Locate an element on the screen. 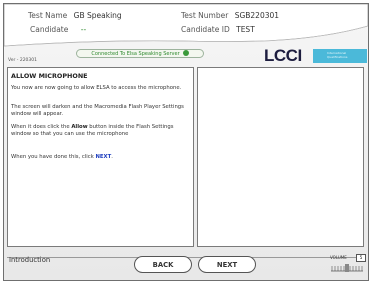 The width and height of the screenshot is (372, 284). para4-text-c: . is located at coordinates (112, 157).